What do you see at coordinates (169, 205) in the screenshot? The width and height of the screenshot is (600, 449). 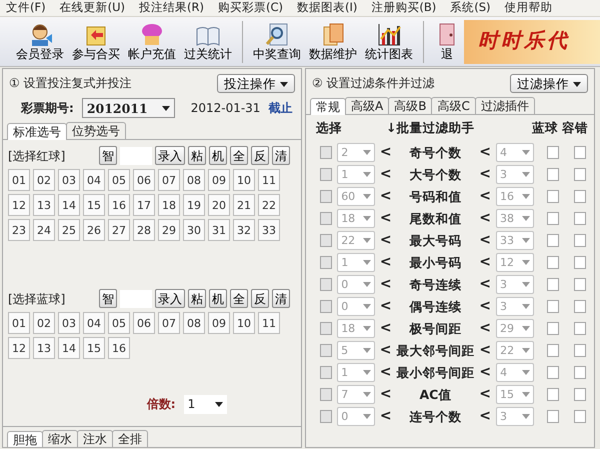 I see `number-button: 18` at bounding box center [169, 205].